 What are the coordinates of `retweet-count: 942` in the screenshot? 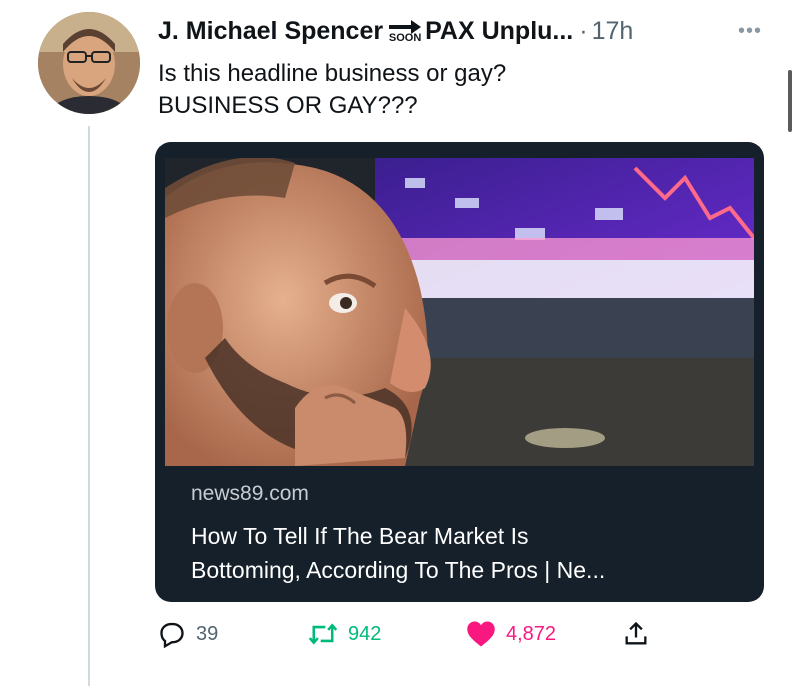 It's located at (365, 633).